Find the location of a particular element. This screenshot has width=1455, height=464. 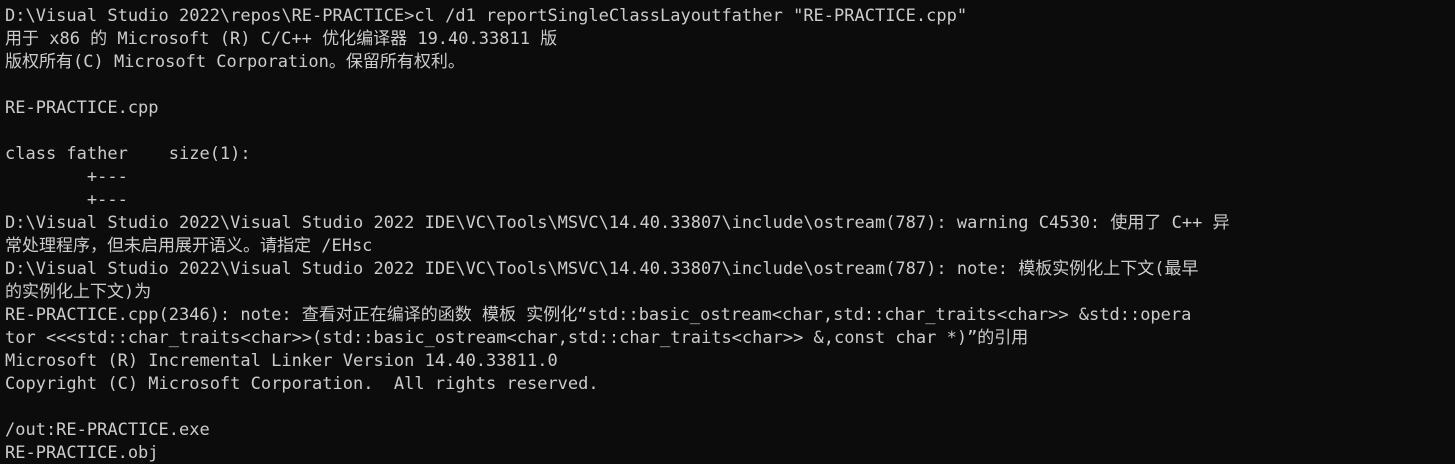

source-file-line: RE-PRACTICE.cpp is located at coordinates (82, 108).